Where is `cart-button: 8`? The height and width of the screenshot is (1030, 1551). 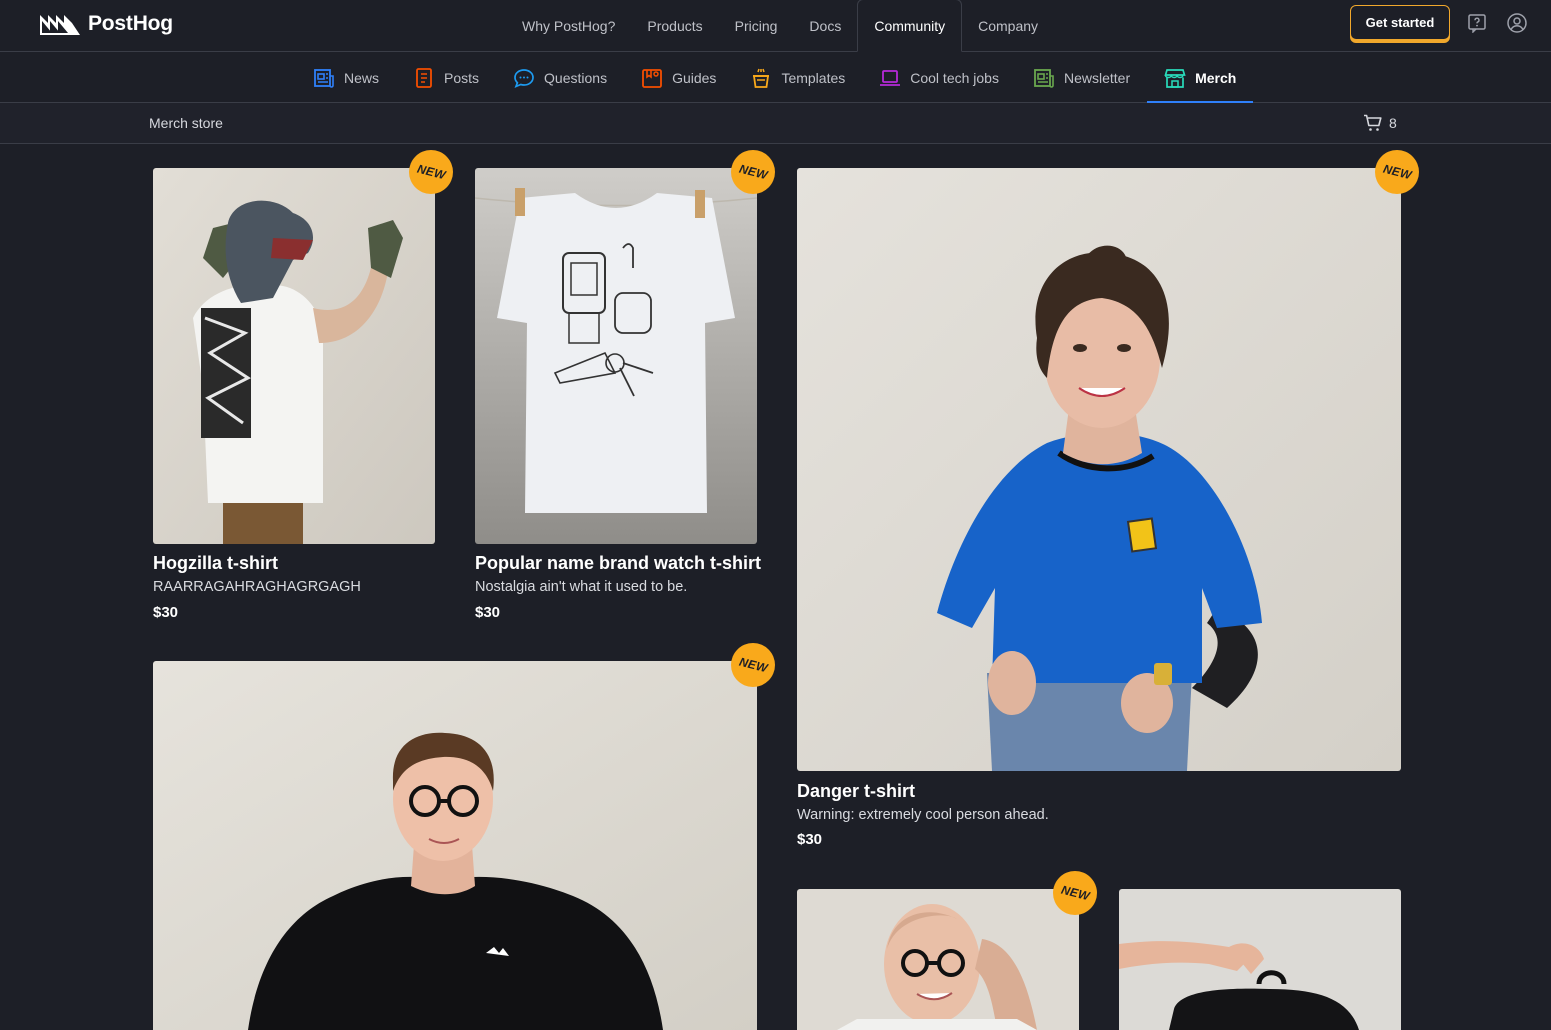
cart-button: 8 is located at coordinates (1380, 123).